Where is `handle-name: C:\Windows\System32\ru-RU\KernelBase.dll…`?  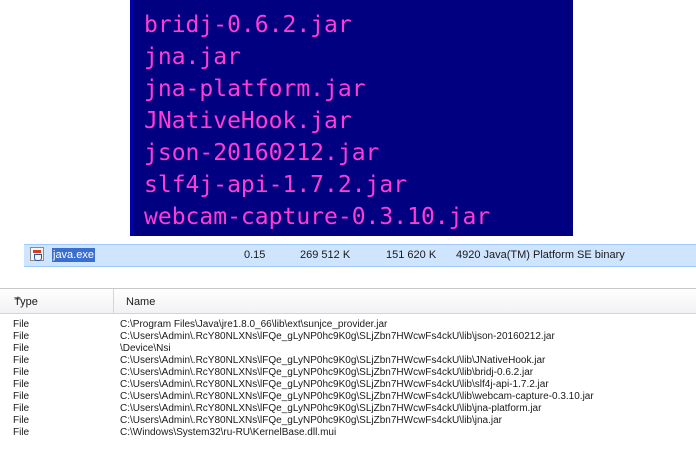 handle-name: C:\Windows\System32\ru-RU\KernelBase.dll… is located at coordinates (228, 432).